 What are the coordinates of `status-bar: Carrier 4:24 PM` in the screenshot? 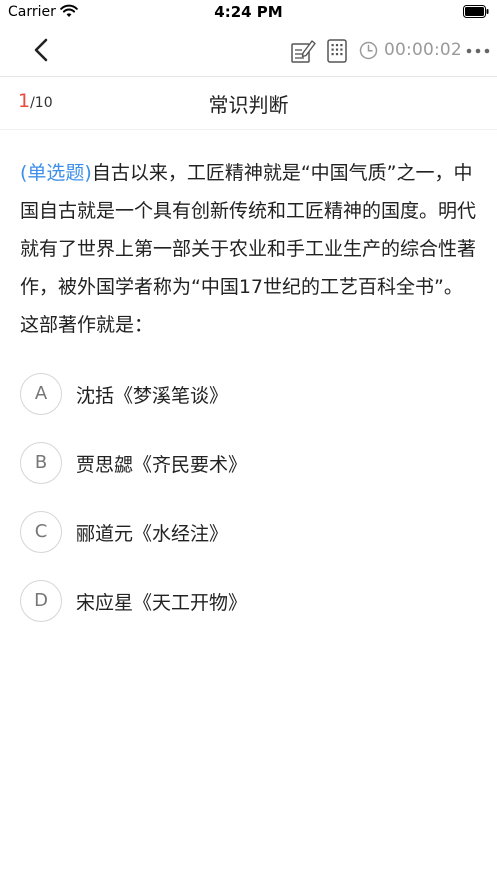 It's located at (248, 12).